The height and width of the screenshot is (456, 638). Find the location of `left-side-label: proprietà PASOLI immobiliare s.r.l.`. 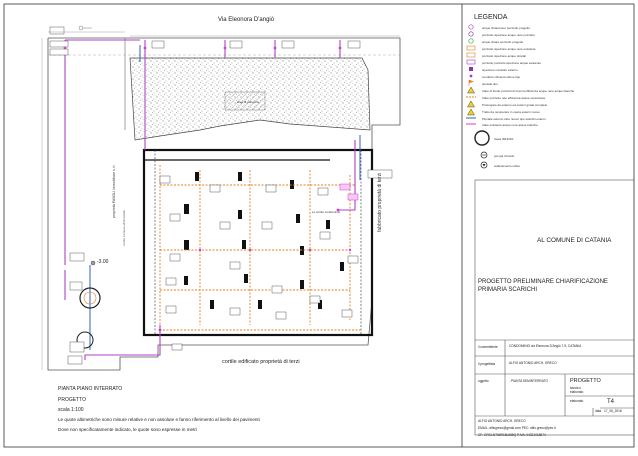

left-side-label: proprietà PASOLI immobiliare s.r.l. is located at coordinates (114, 191).